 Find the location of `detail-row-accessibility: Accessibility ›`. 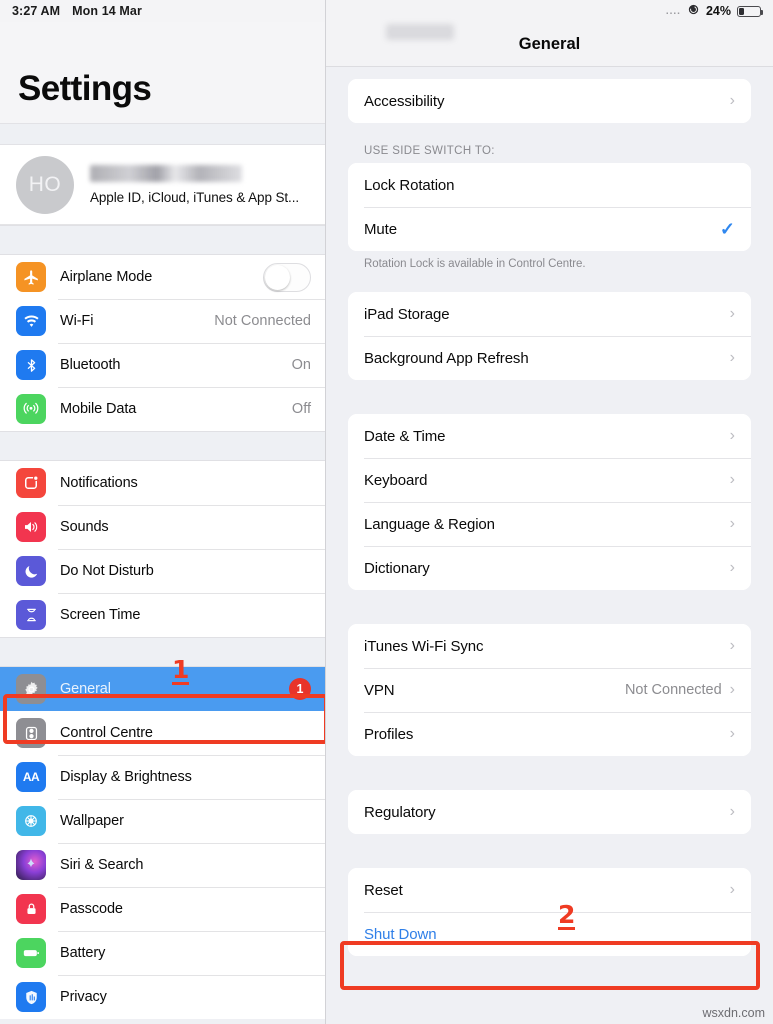

detail-row-accessibility: Accessibility › is located at coordinates (549, 101).